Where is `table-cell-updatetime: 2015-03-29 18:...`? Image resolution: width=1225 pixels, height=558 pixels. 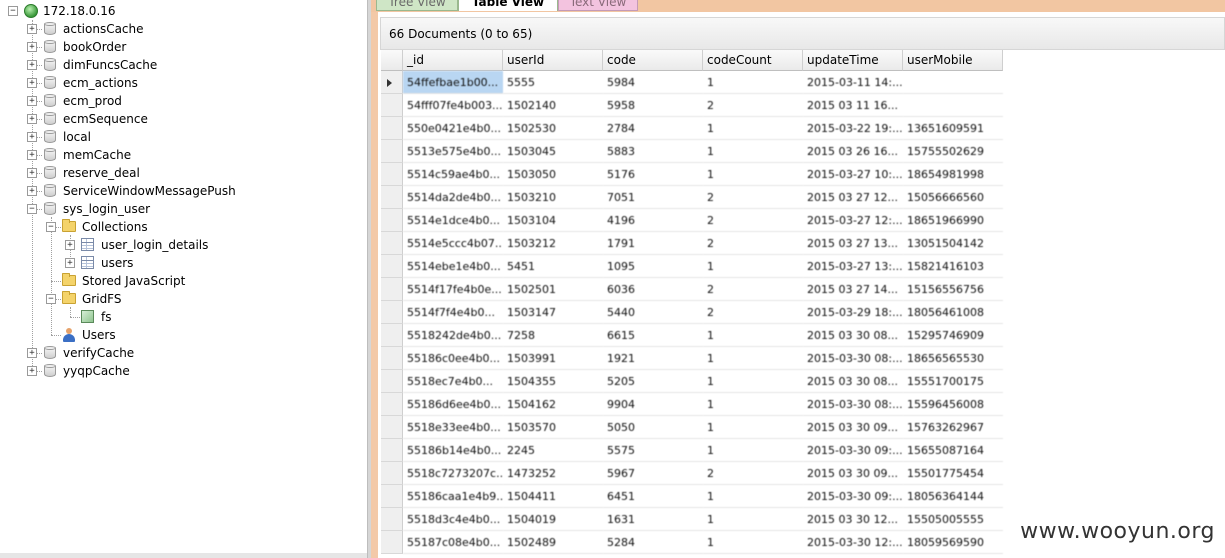 table-cell-updatetime: 2015-03-29 18:... is located at coordinates (853, 312).